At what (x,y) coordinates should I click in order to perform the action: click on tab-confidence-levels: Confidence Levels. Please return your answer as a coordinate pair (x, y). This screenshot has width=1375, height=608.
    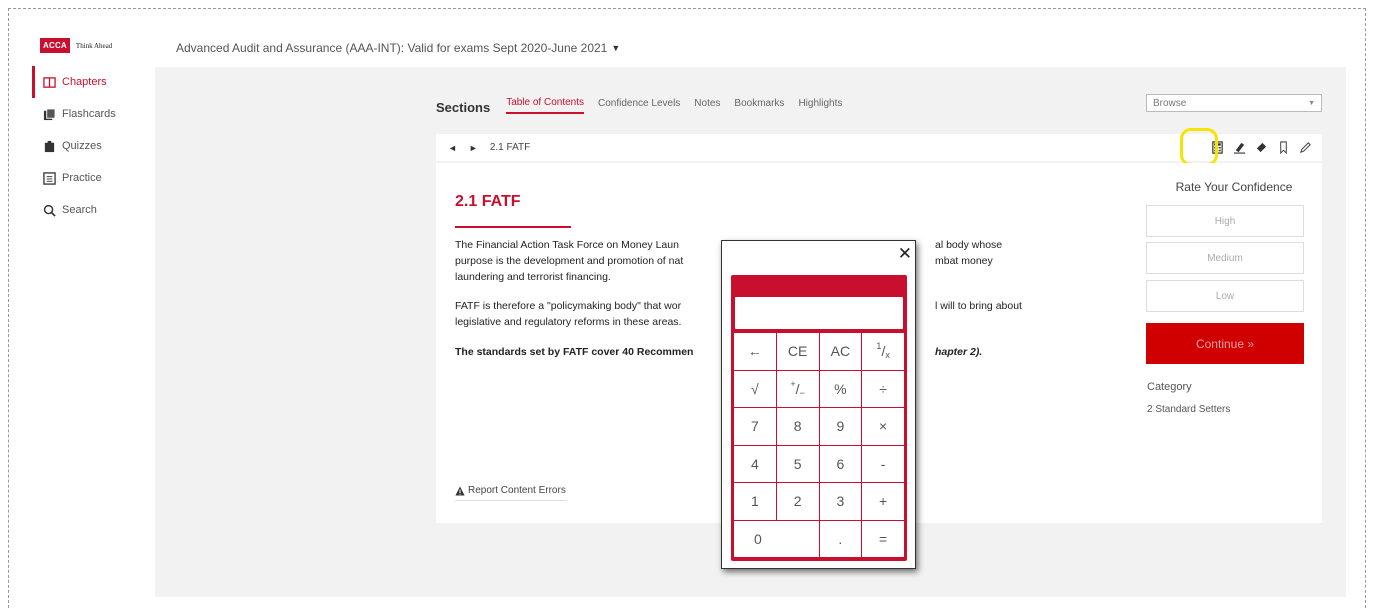
    Looking at the image, I should click on (639, 105).